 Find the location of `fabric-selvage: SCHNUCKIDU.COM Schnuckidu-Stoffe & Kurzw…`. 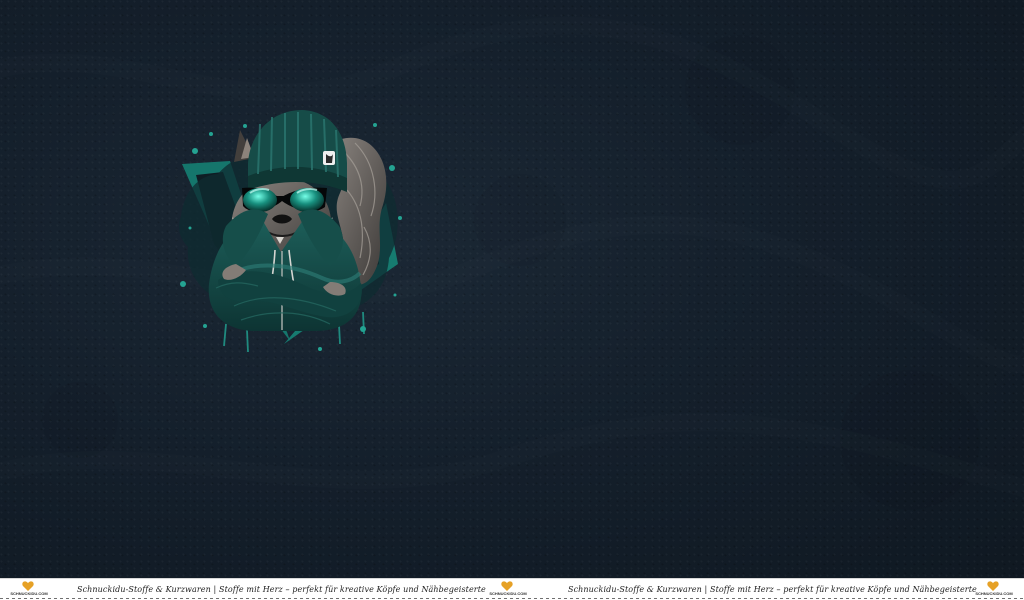

fabric-selvage: SCHNUCKIDU.COM Schnuckidu-Stoffe & Kurzw… is located at coordinates (512, 589).